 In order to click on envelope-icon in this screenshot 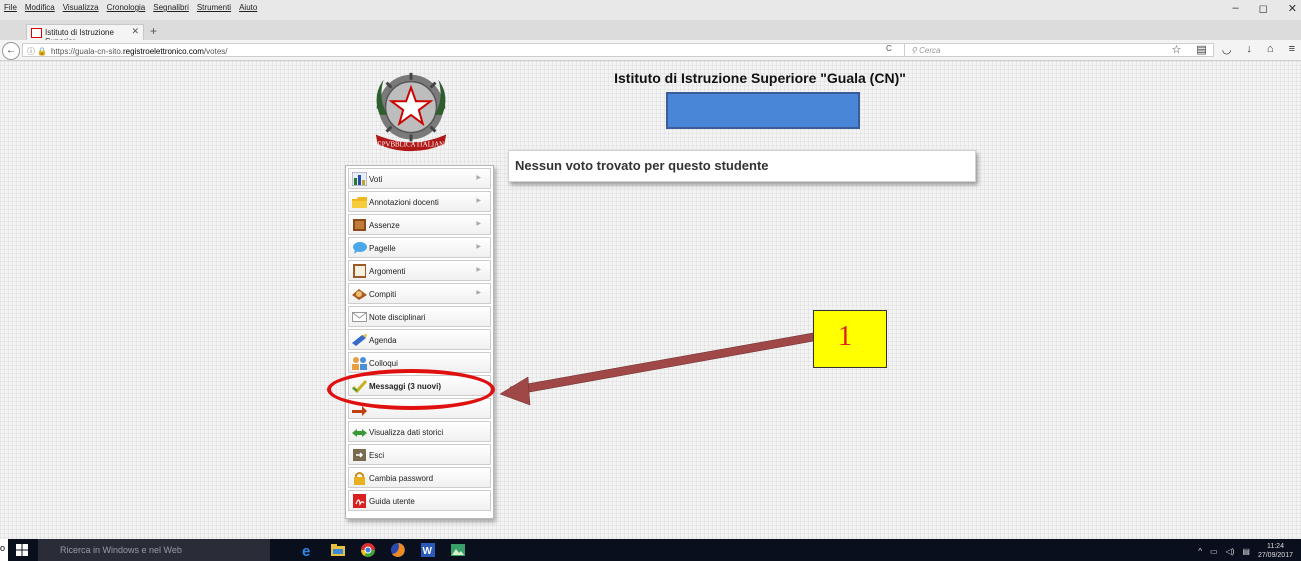, I will do `click(359, 317)`.